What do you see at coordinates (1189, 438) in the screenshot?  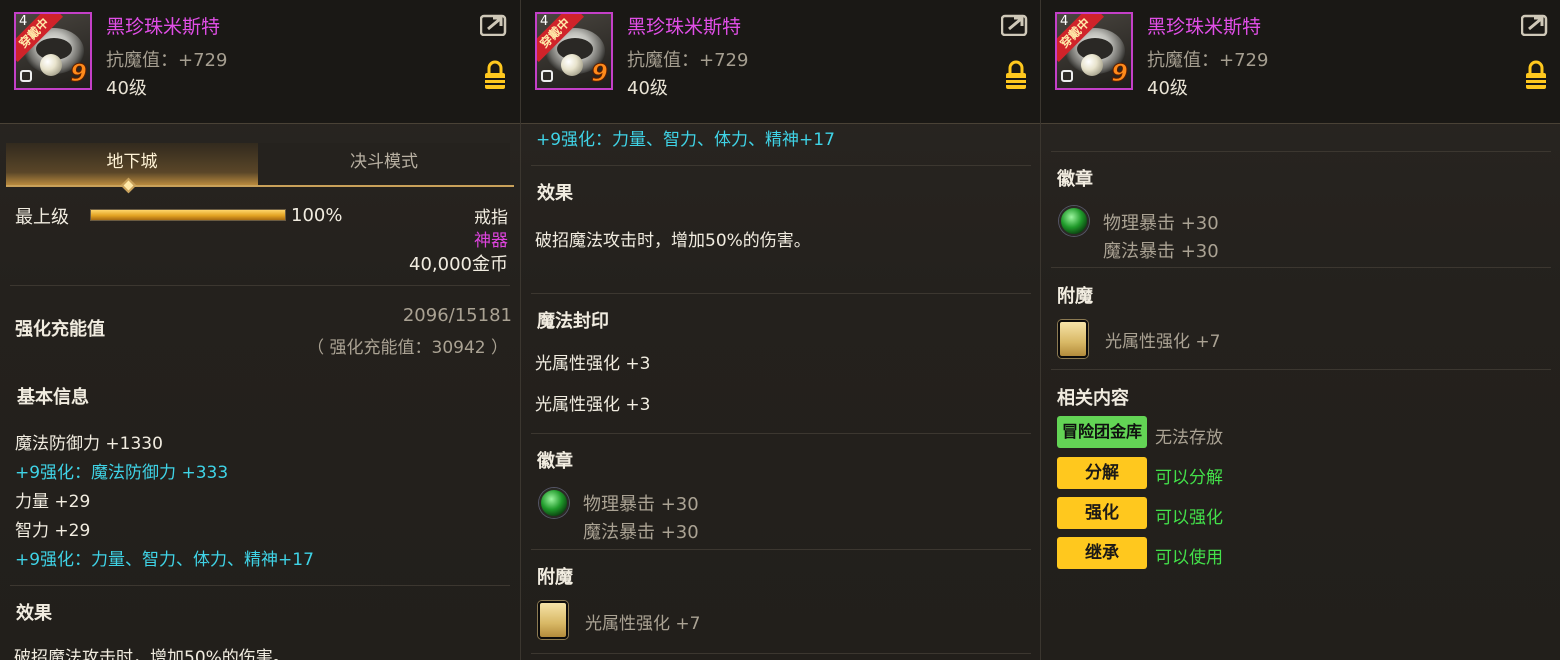 I see `vault-status: 无法存放` at bounding box center [1189, 438].